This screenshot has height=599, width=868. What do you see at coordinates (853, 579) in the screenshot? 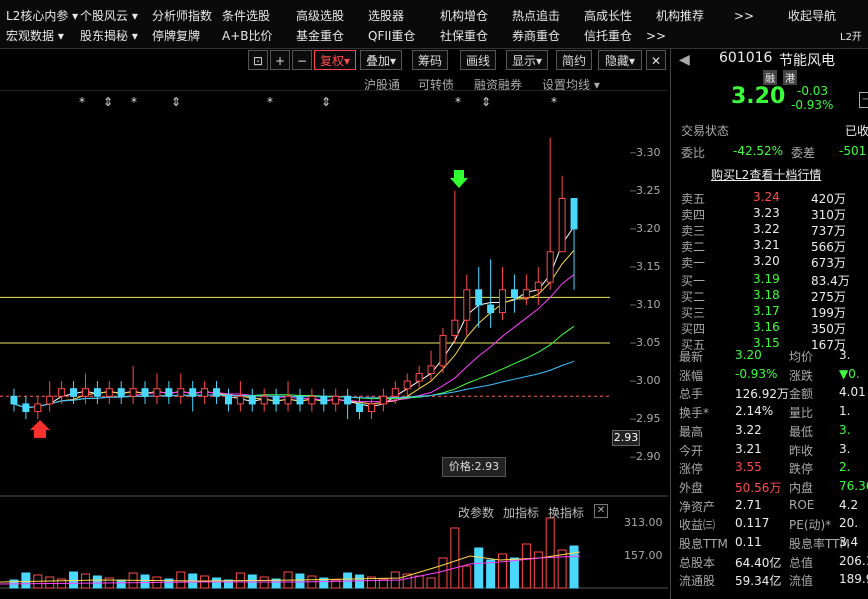
I see `stat-value: 189.9` at bounding box center [853, 579].